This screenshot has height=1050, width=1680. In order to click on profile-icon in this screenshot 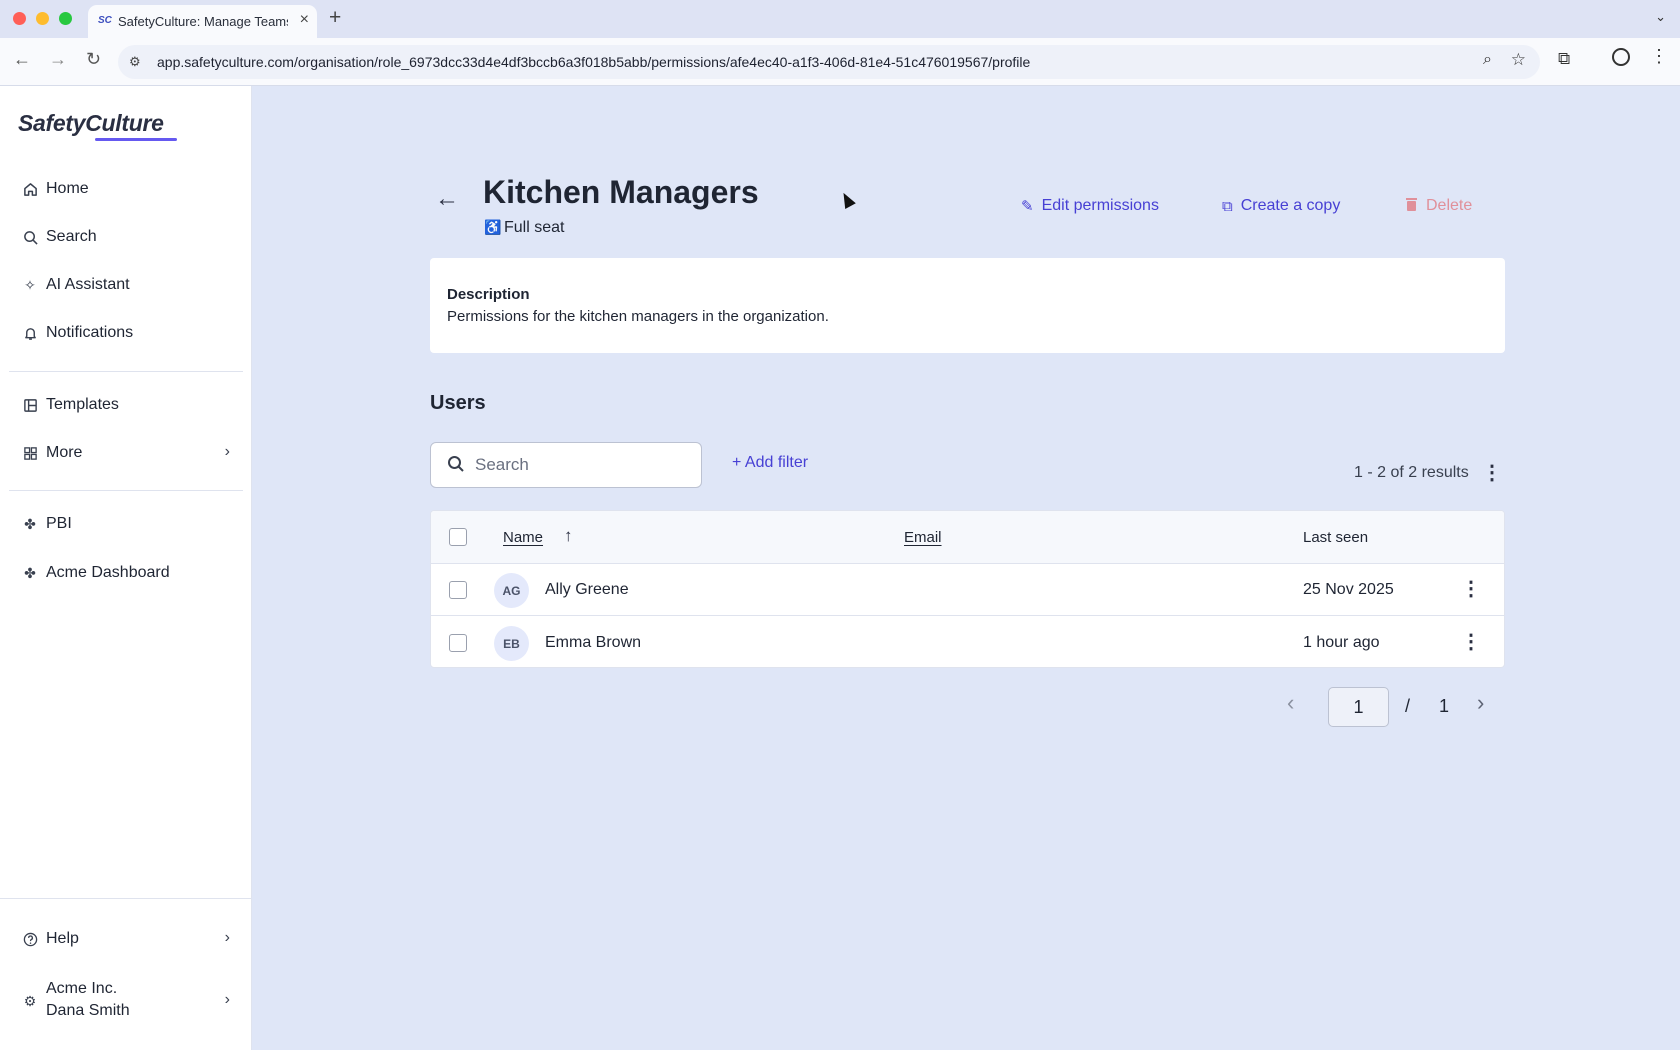, I will do `click(1621, 57)`.